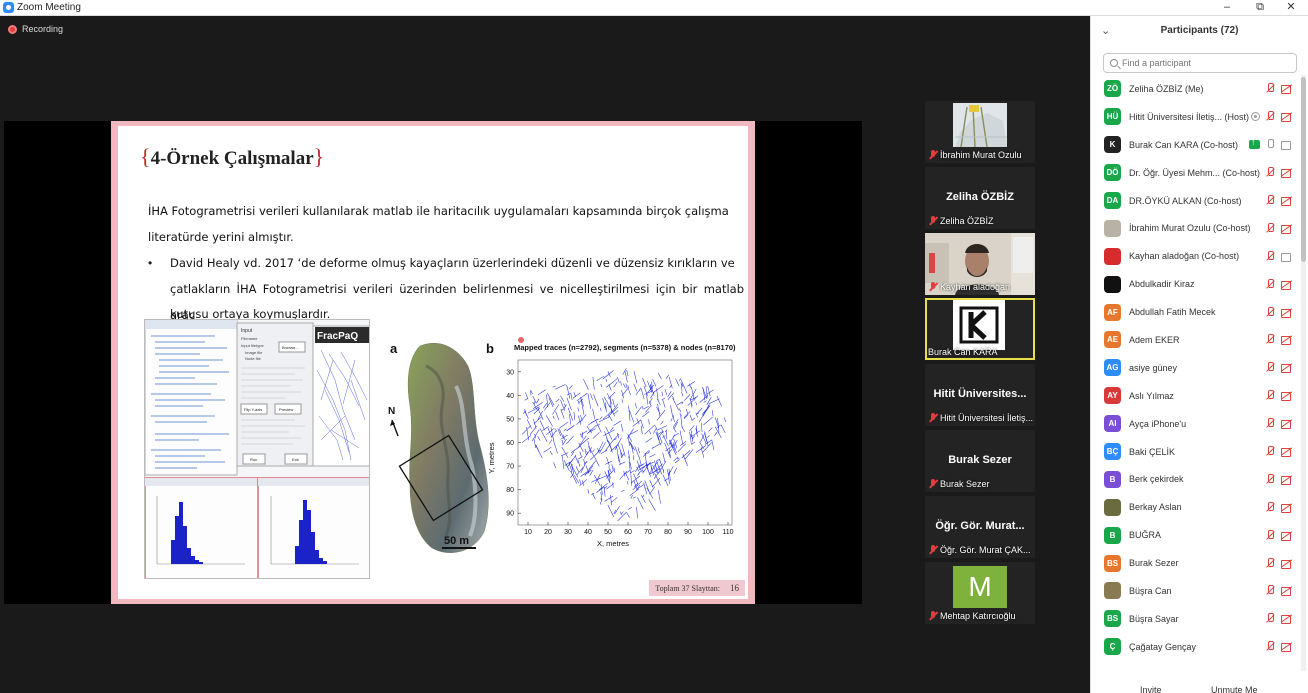  What do you see at coordinates (1151, 688) in the screenshot?
I see `invite-button: Invite` at bounding box center [1151, 688].